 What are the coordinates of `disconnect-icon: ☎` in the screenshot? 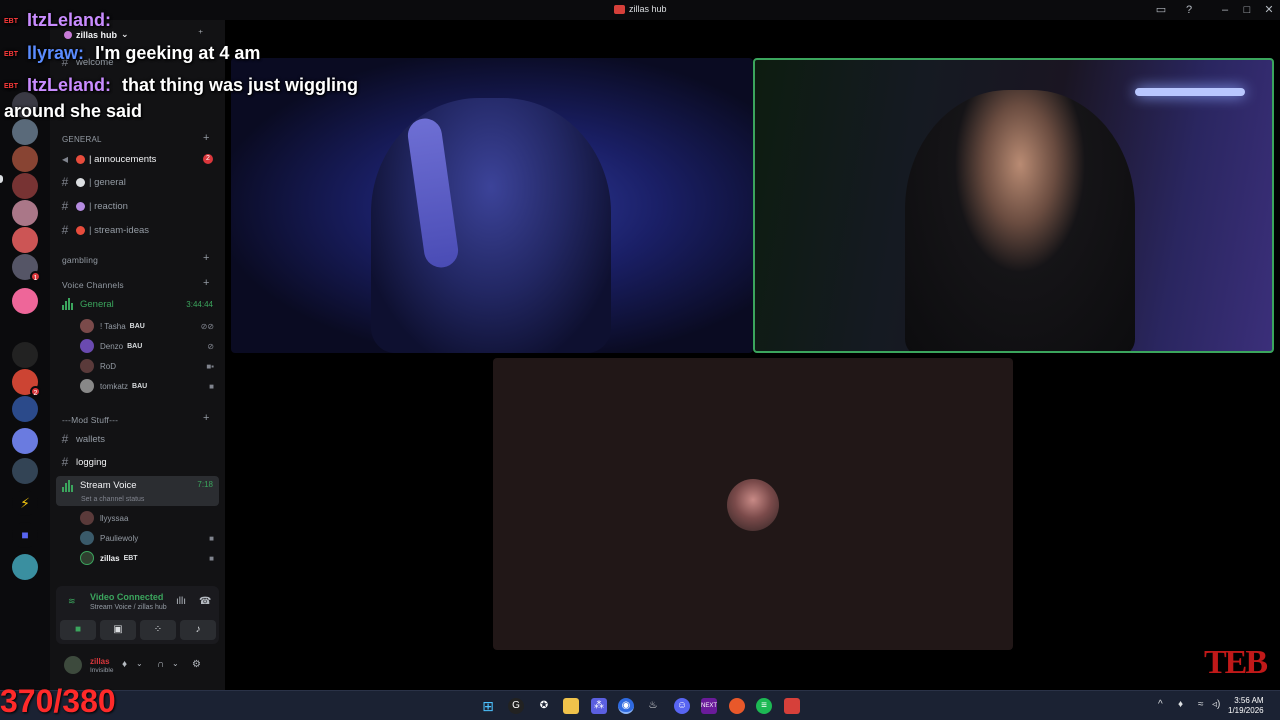 It's located at (205, 601).